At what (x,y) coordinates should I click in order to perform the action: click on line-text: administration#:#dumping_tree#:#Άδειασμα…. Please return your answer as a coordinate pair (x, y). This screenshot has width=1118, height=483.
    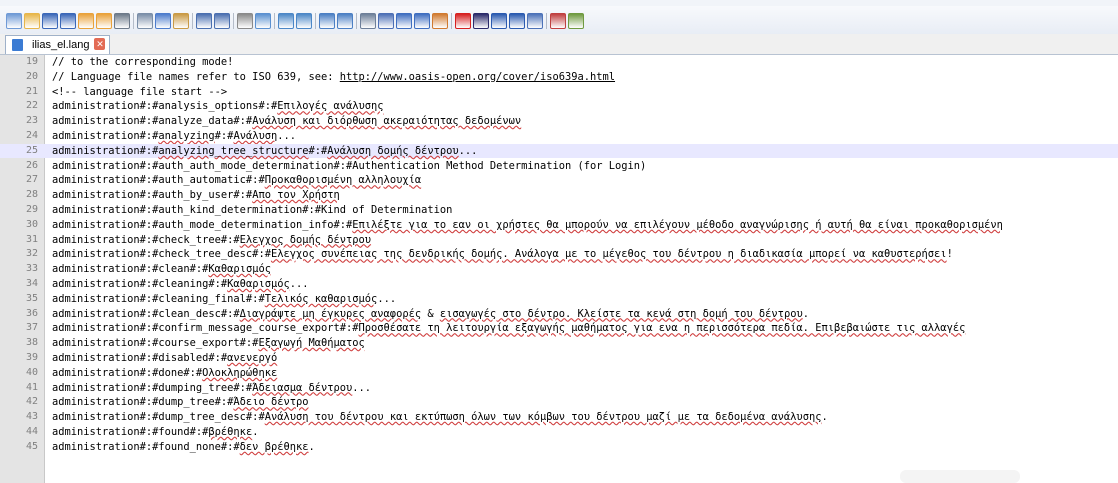
    Looking at the image, I should click on (211, 388).